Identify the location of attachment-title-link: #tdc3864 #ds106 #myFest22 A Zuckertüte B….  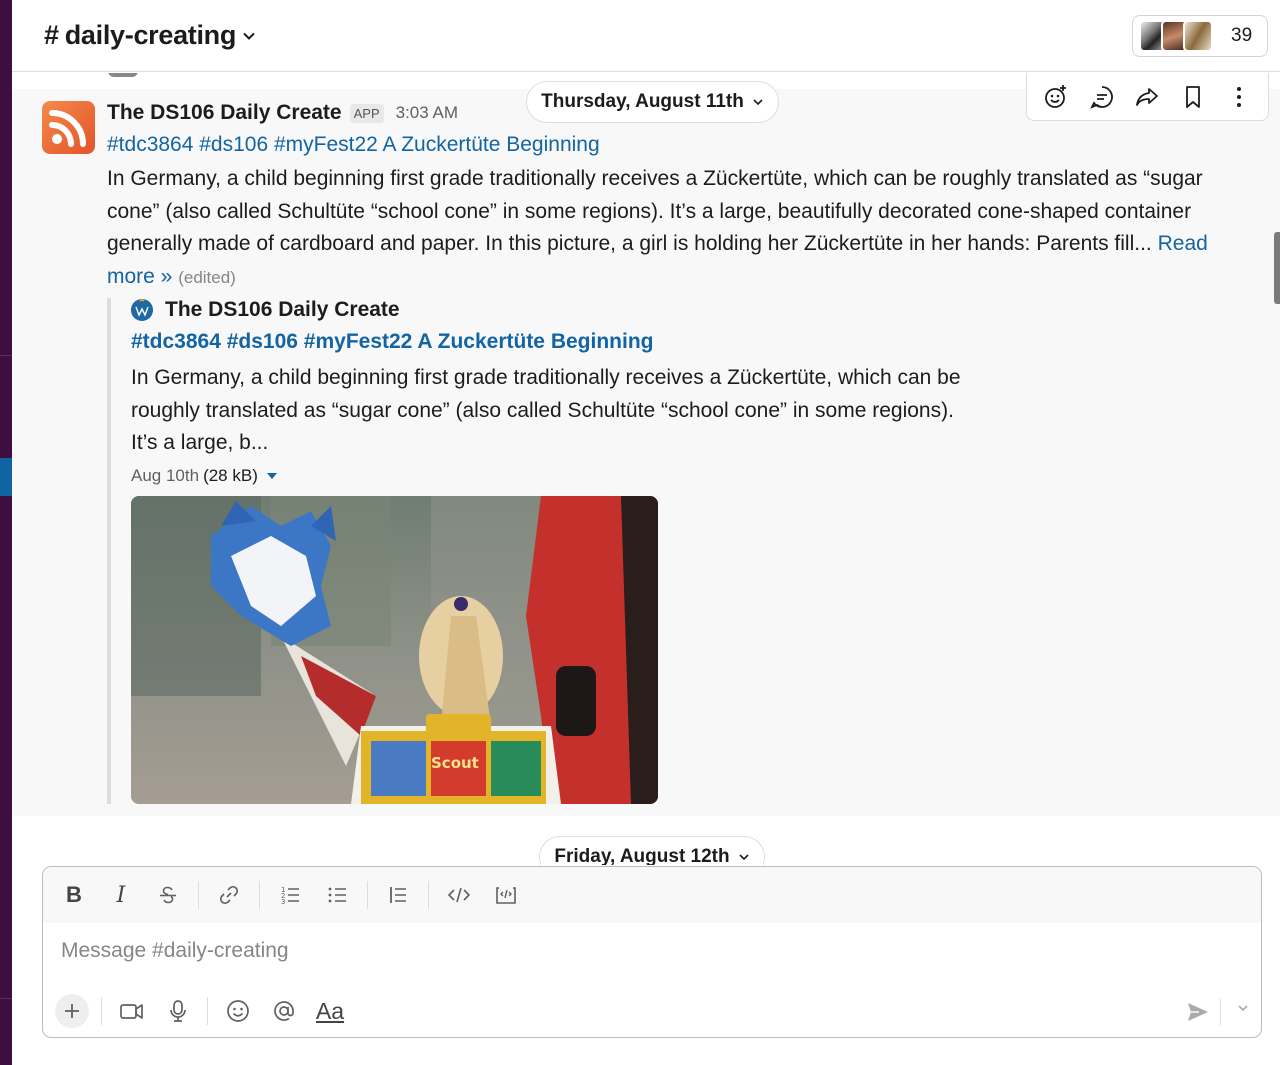
(392, 342).